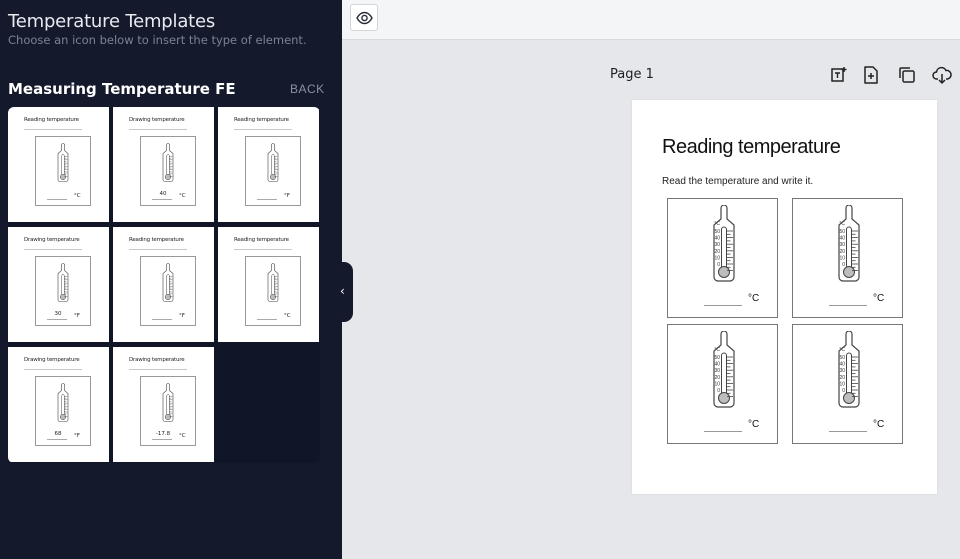  I want to click on add-page-button, so click(871, 75).